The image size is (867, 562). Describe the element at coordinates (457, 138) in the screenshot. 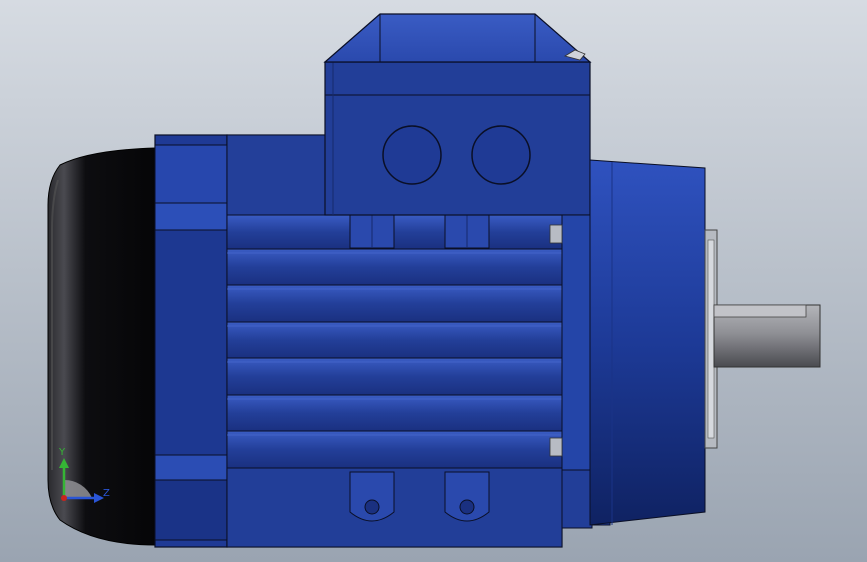

I see `terminal-box` at that location.